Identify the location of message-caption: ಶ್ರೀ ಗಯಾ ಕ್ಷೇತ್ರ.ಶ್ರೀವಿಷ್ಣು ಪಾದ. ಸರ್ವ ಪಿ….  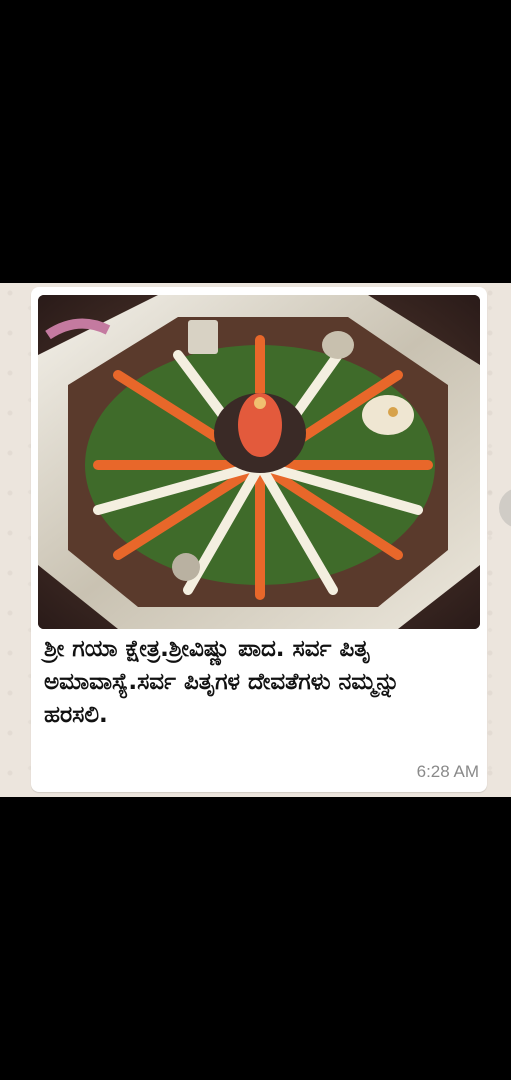
(222, 682).